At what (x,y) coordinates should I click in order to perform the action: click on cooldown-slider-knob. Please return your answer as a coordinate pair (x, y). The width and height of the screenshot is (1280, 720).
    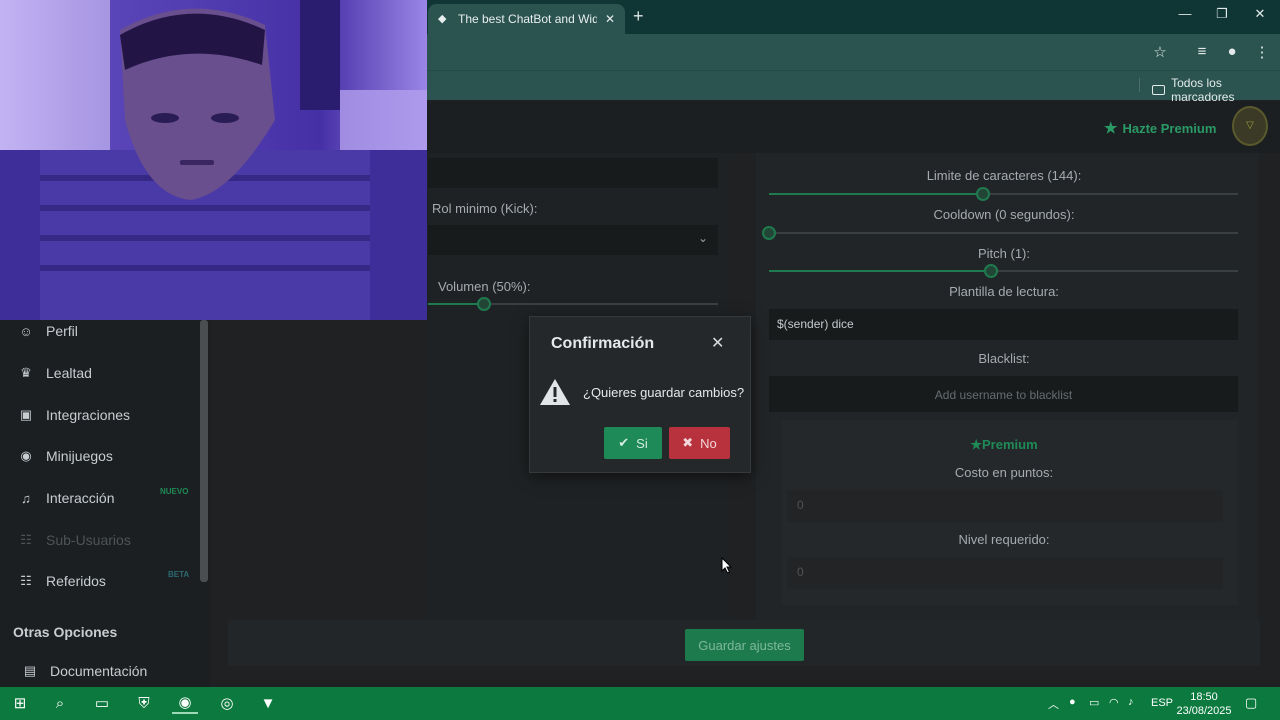
    Looking at the image, I should click on (769, 233).